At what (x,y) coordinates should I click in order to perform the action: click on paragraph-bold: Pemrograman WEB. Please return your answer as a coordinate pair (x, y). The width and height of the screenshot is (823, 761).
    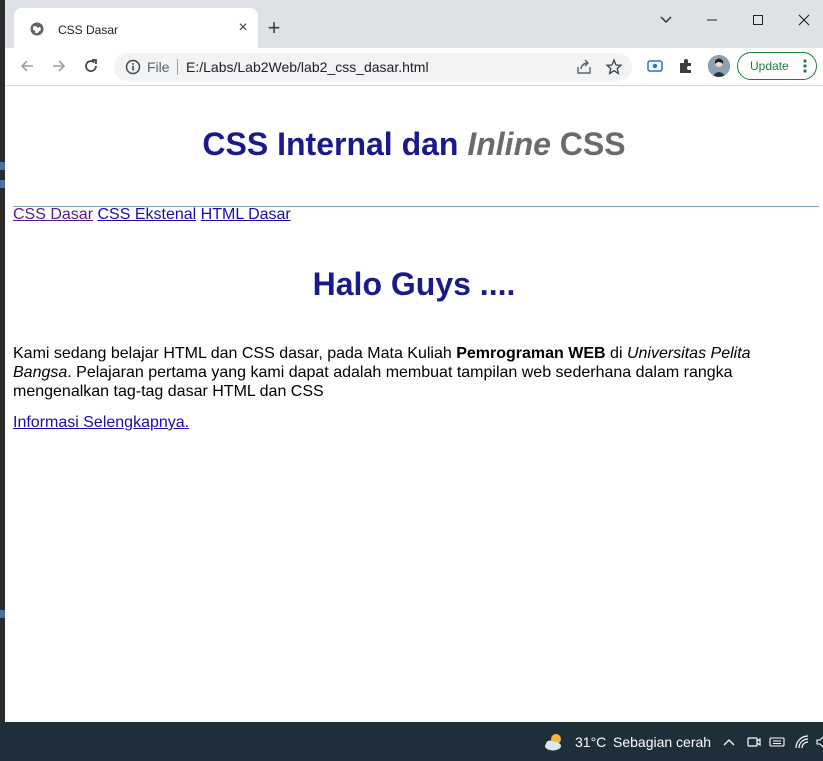
    Looking at the image, I should click on (531, 353).